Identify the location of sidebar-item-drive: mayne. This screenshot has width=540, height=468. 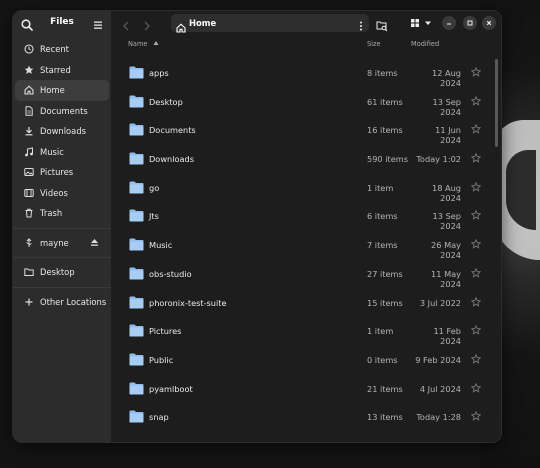
(62, 243).